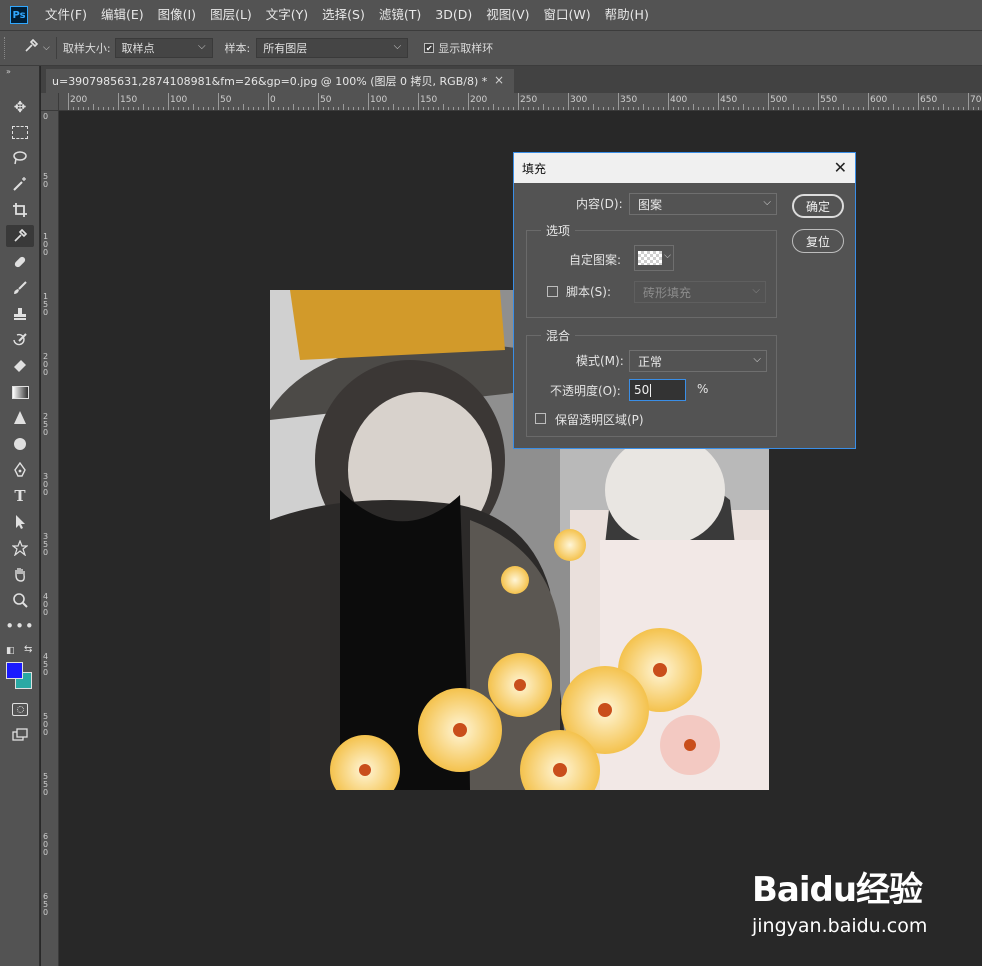 This screenshot has height=966, width=982. Describe the element at coordinates (698, 361) in the screenshot. I see `mode-select: 正常 ⌵` at that location.